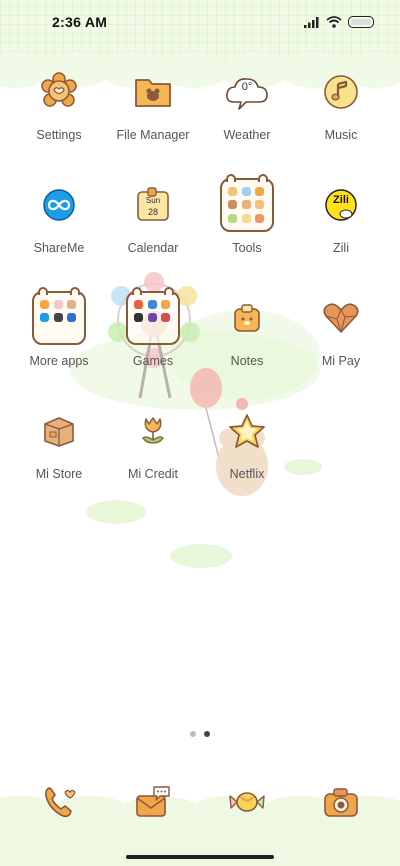  What do you see at coordinates (247, 135) in the screenshot?
I see `app-label: Weather` at bounding box center [247, 135].